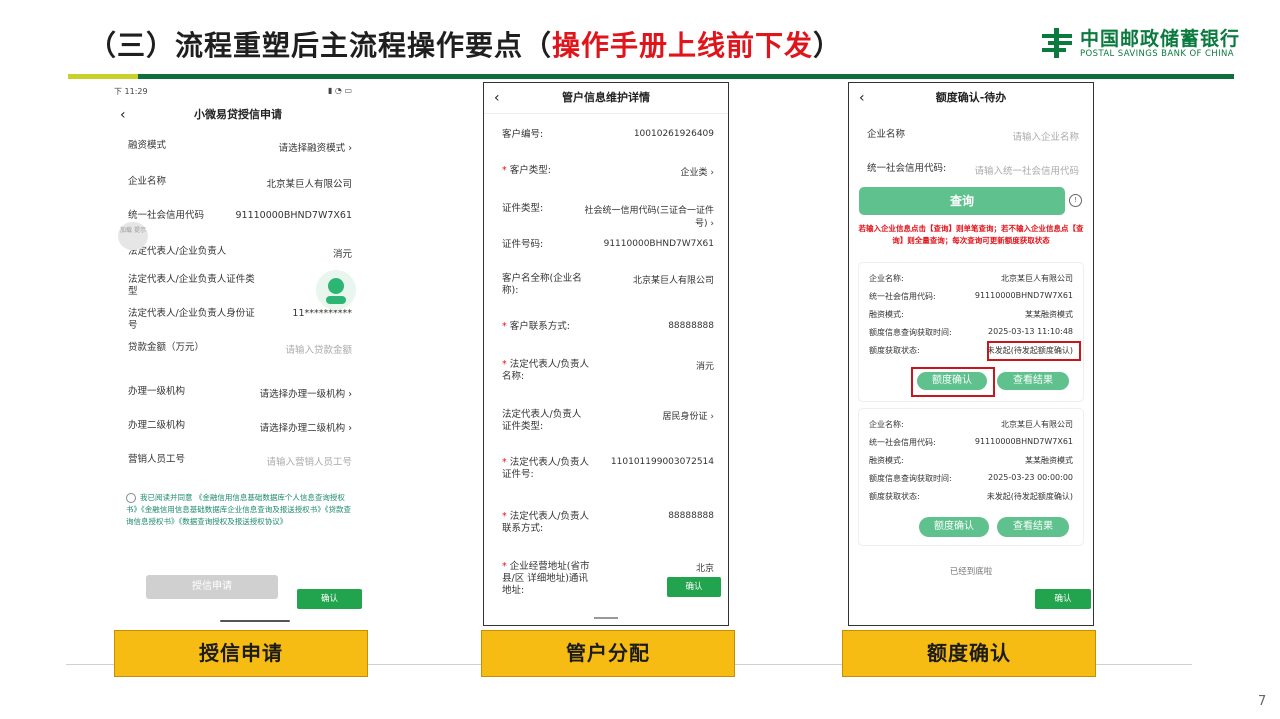  What do you see at coordinates (342, 253) in the screenshot?
I see `form-row-value: 消元` at bounding box center [342, 253].